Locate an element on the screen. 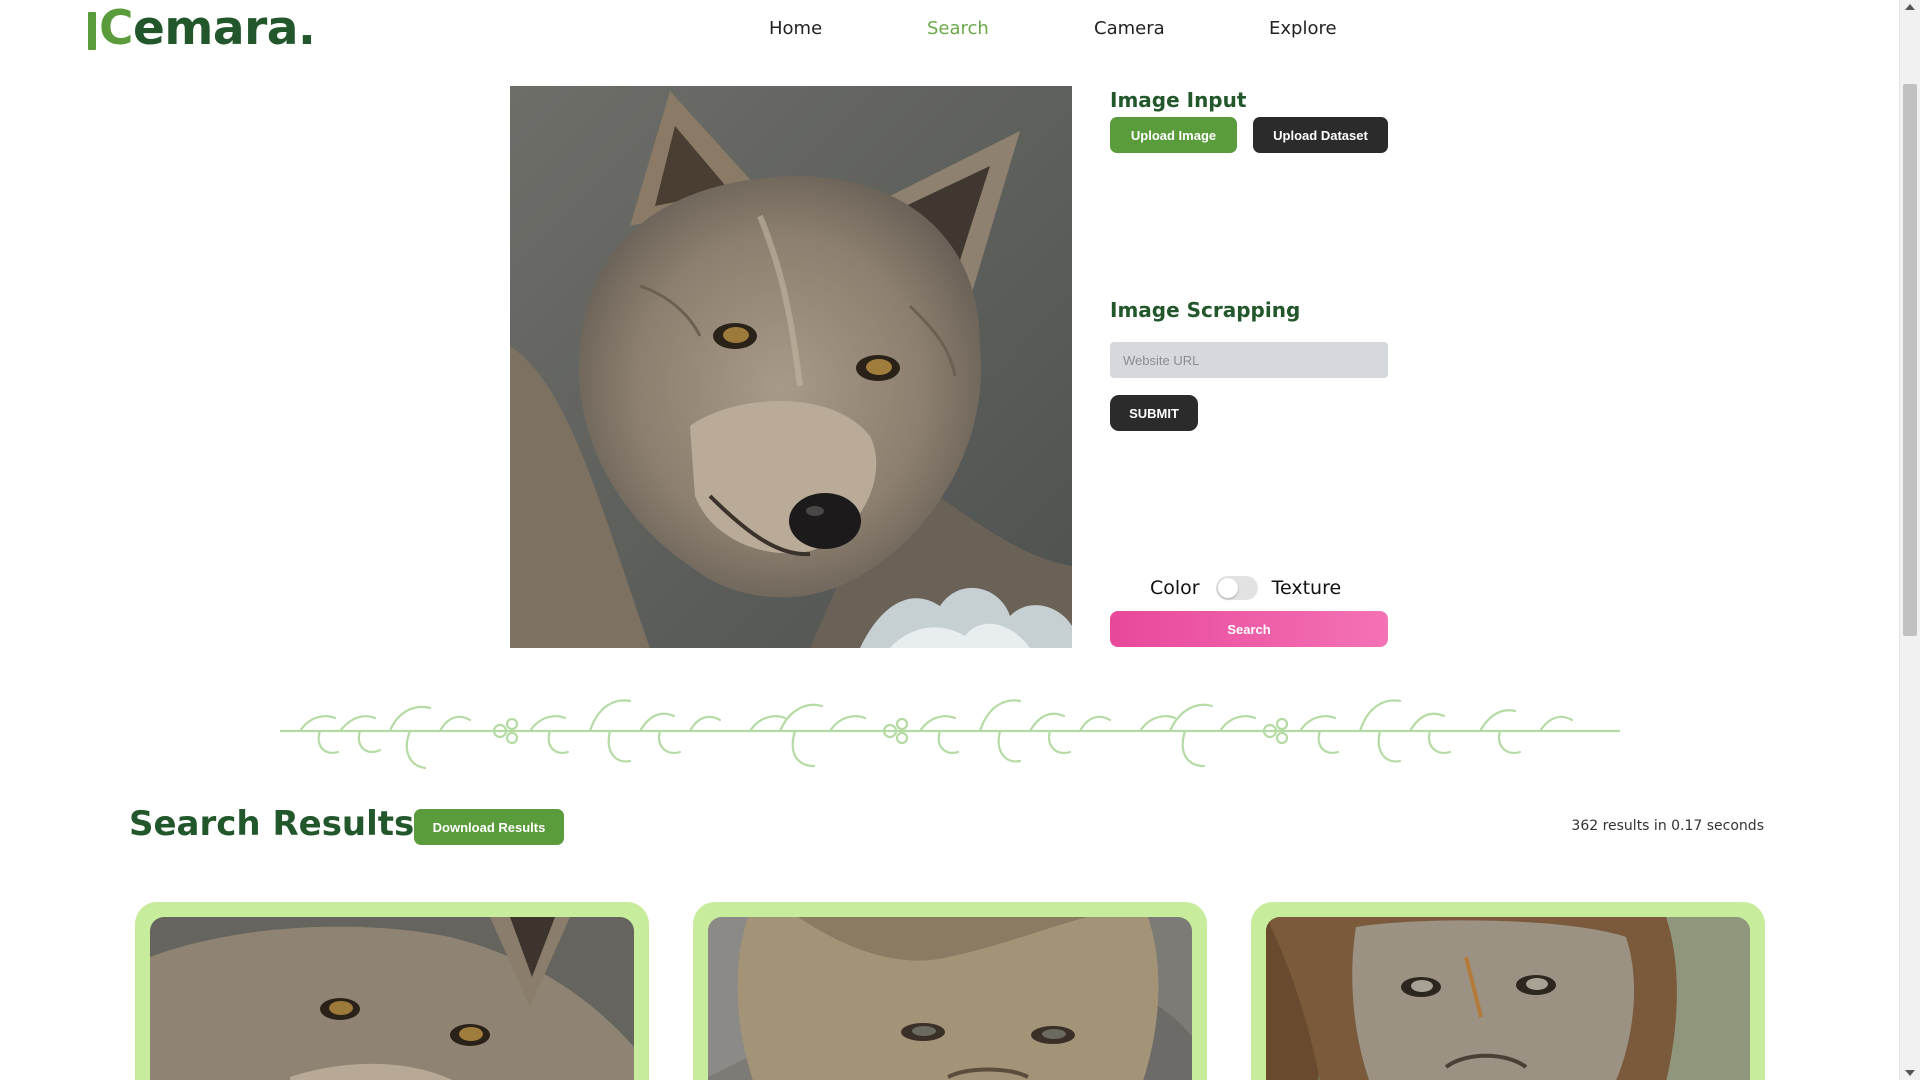 This screenshot has height=1080, width=1920. lion-cub-photo-icon is located at coordinates (950, 998).